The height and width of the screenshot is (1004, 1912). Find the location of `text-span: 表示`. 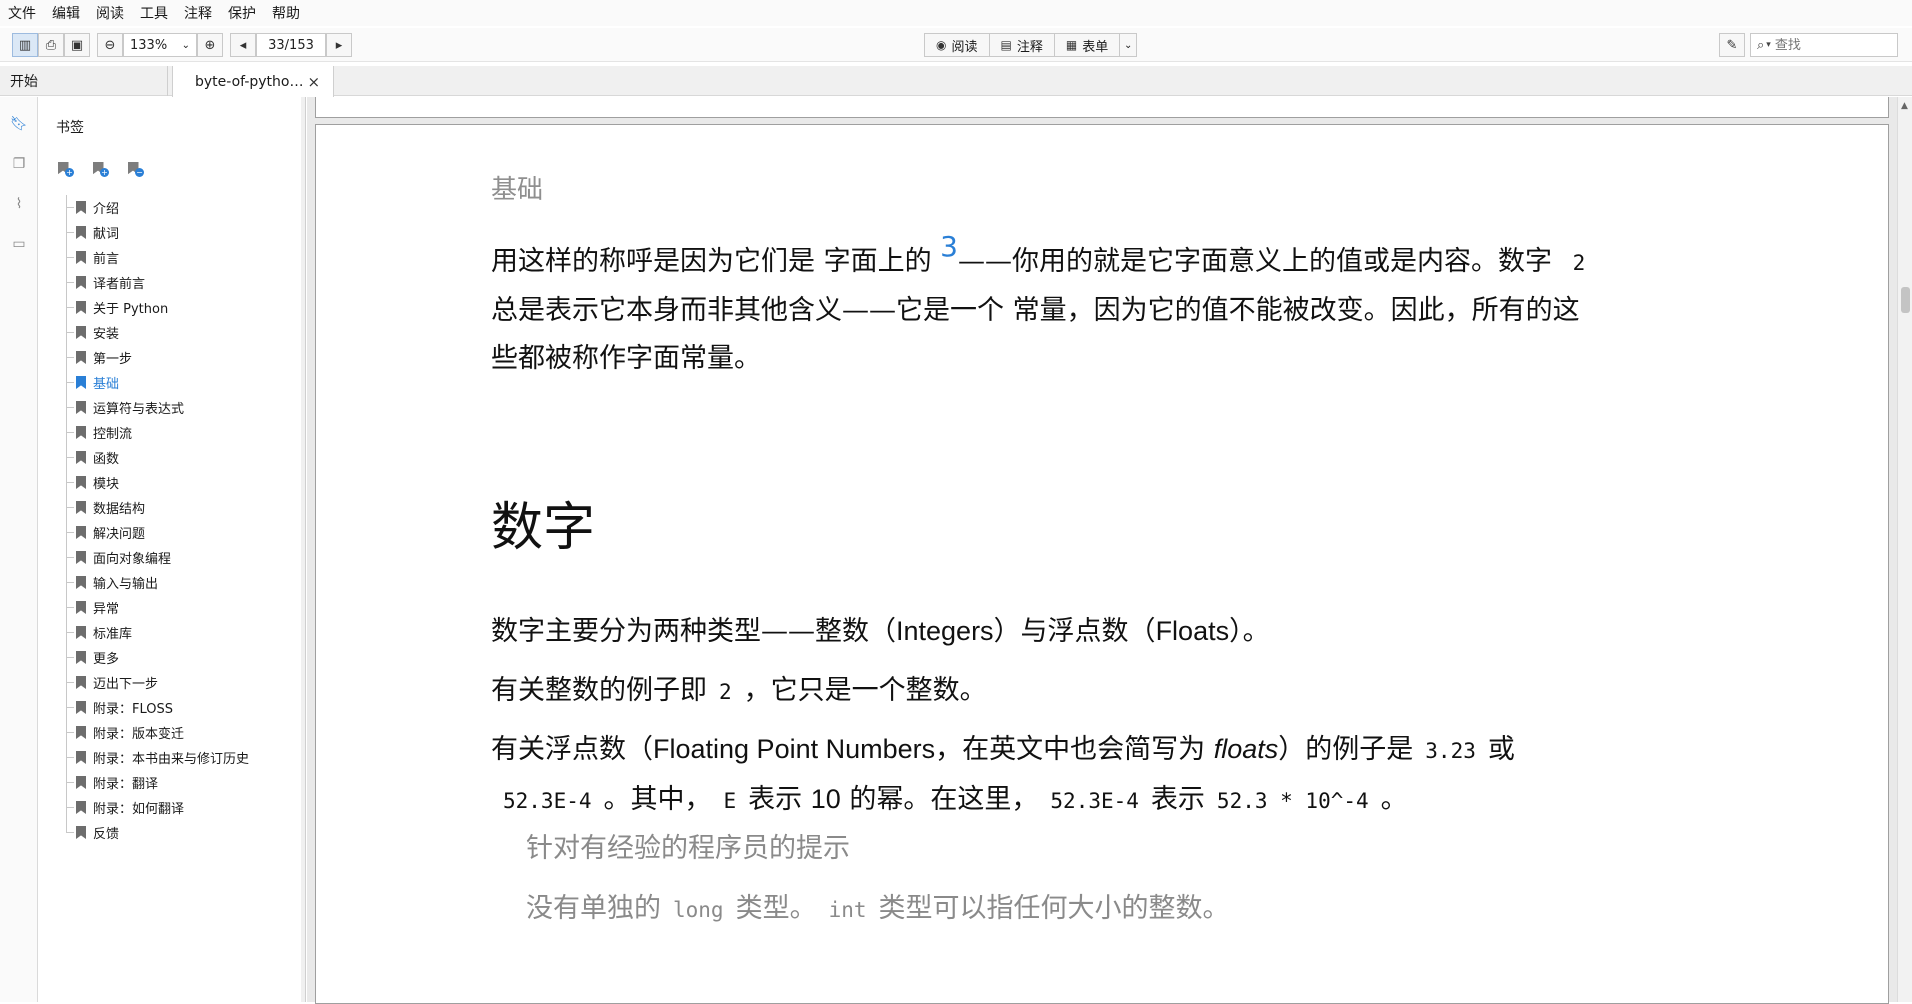

text-span: 表示 is located at coordinates (1177, 799).